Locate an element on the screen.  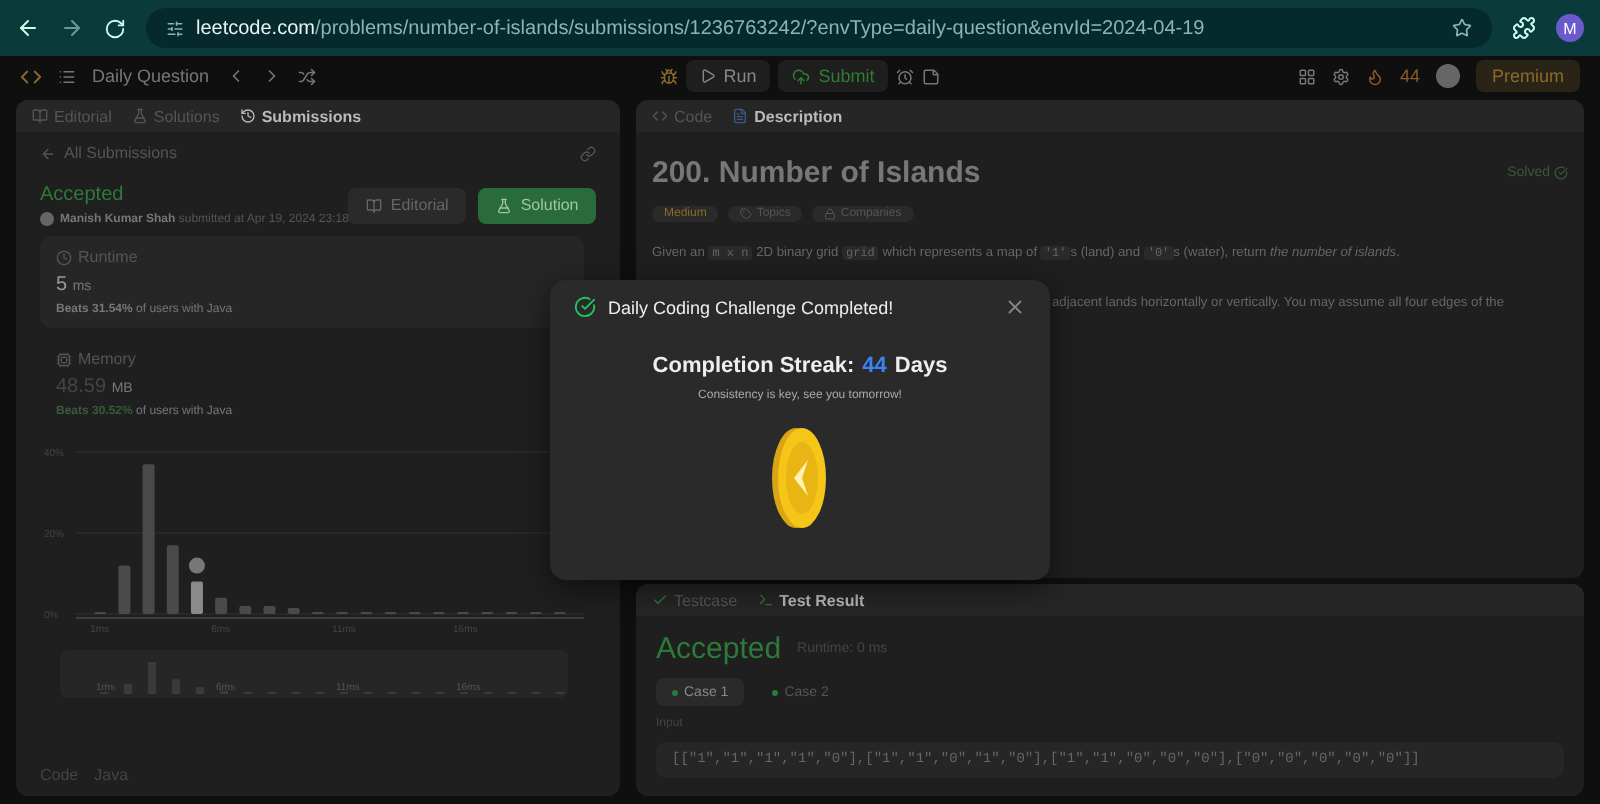
action-button: Solution is located at coordinates (537, 205).